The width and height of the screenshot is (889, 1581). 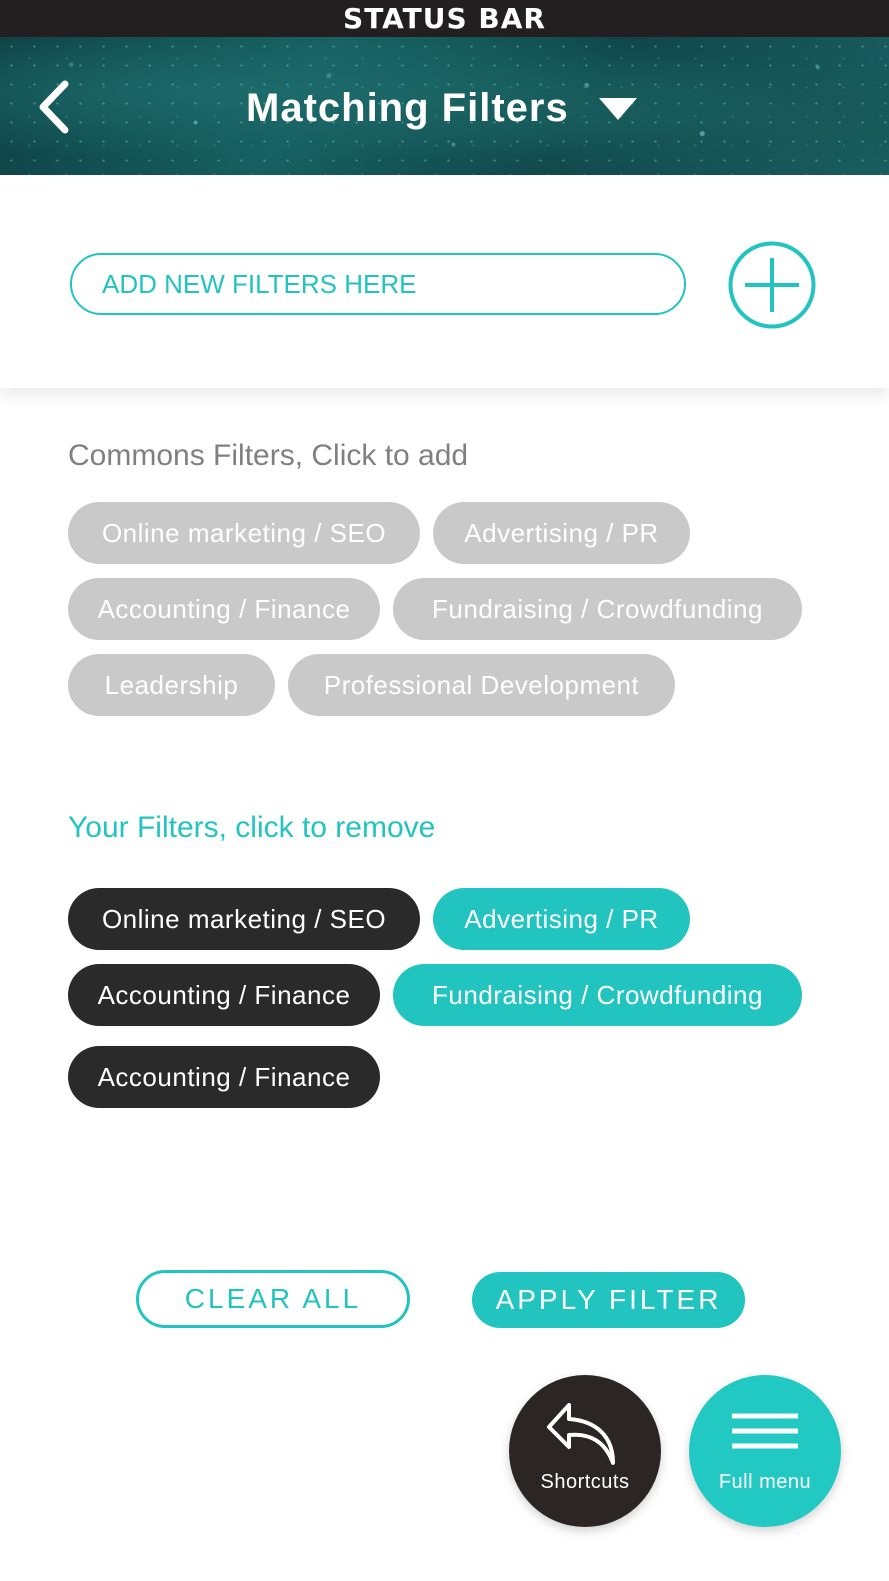 I want to click on header-banner: Matching Filters, so click(x=444, y=106).